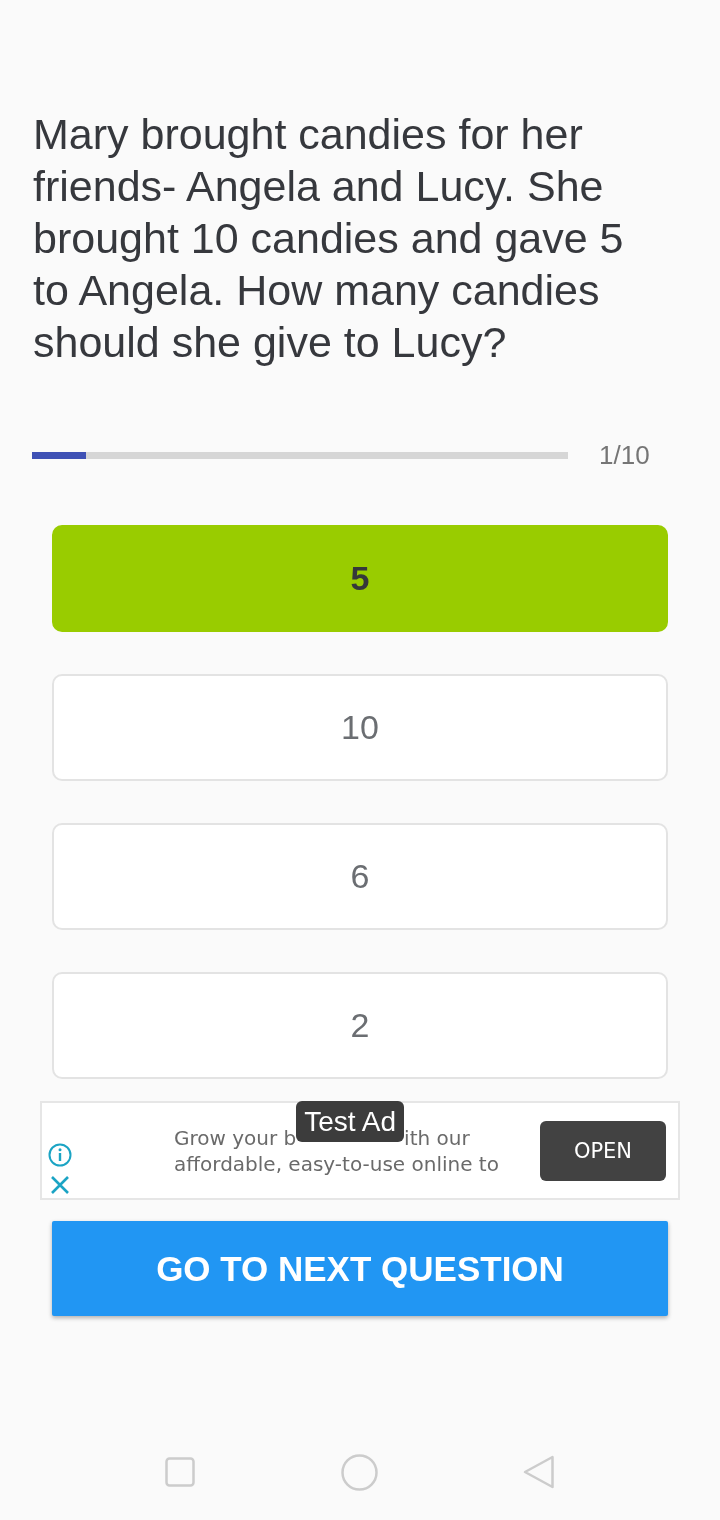 This screenshot has height=1520, width=720. What do you see at coordinates (360, 578) in the screenshot?
I see `answer-option: 5` at bounding box center [360, 578].